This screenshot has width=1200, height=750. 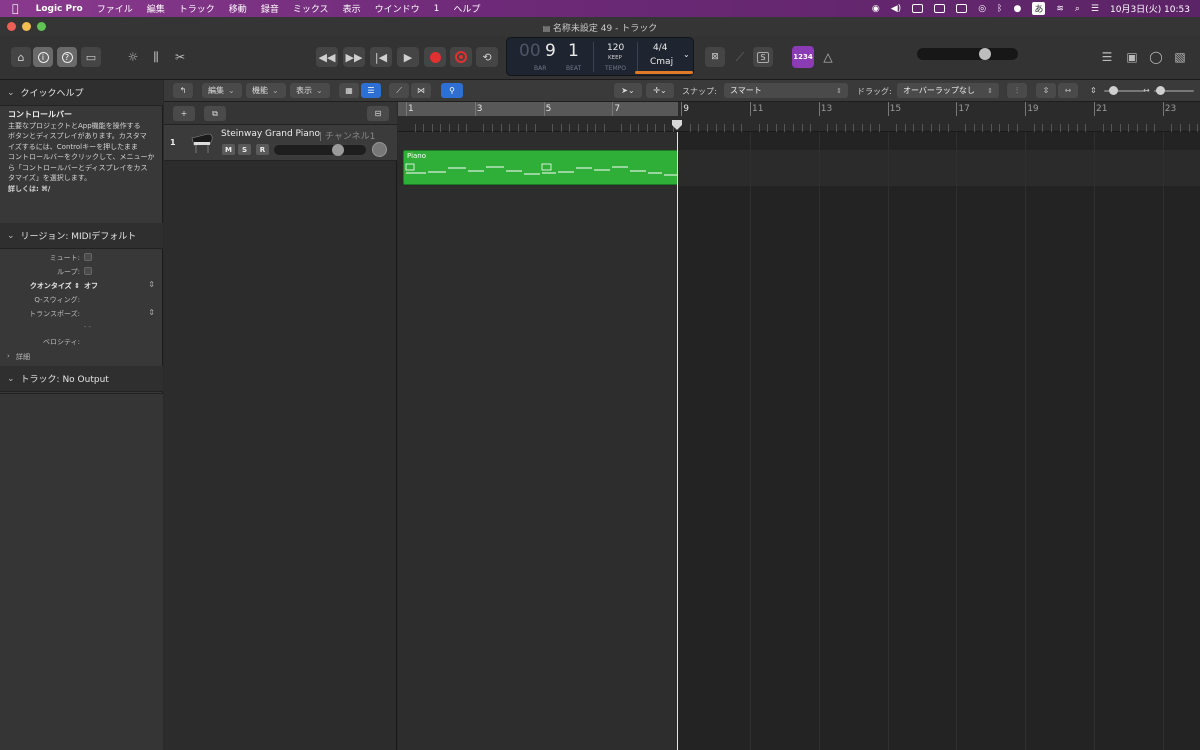 What do you see at coordinates (803, 57) in the screenshot?
I see `count-in-button: 1234` at bounding box center [803, 57].